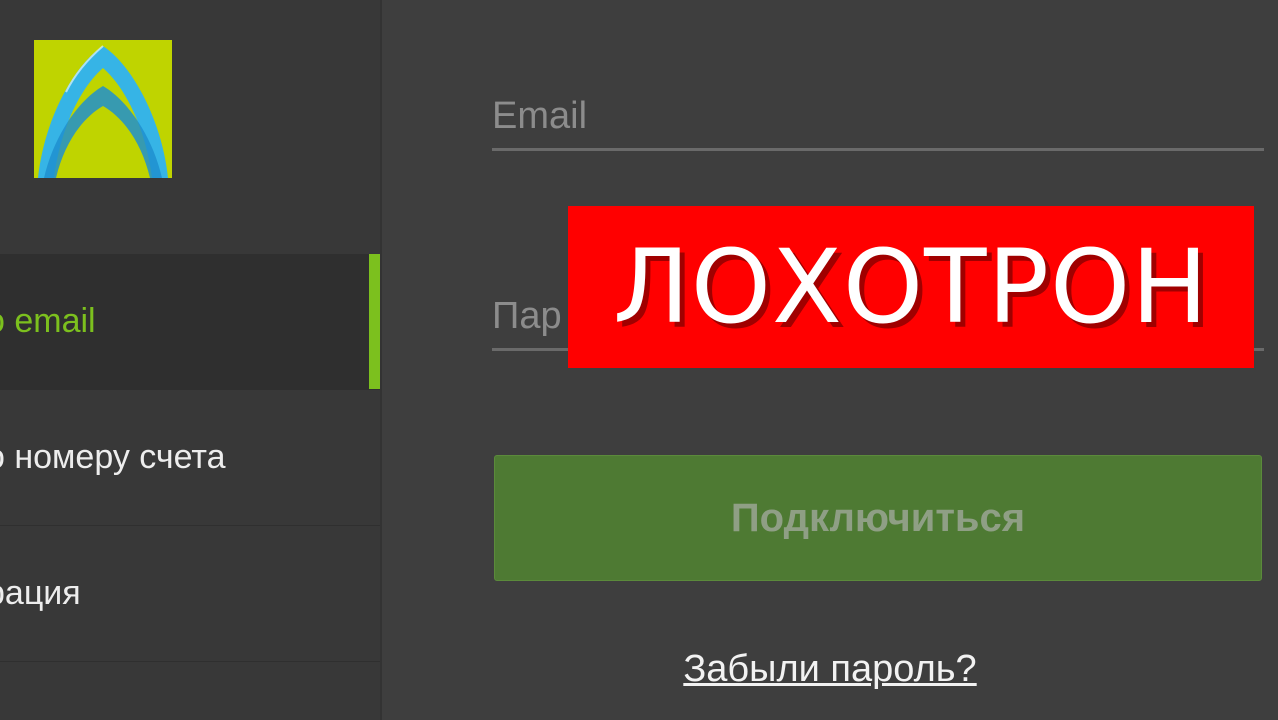 The image size is (1278, 720). Describe the element at coordinates (878, 518) in the screenshot. I see `connect-button: Подключиться` at that location.